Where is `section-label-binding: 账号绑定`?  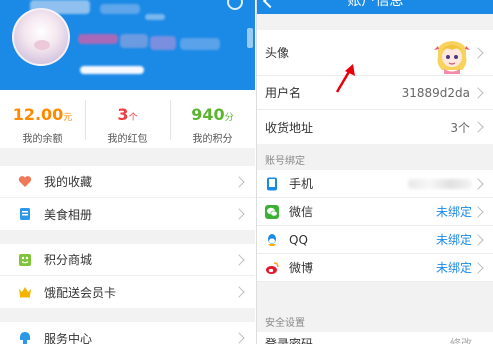 section-label-binding: 账号绑定 is located at coordinates (285, 161).